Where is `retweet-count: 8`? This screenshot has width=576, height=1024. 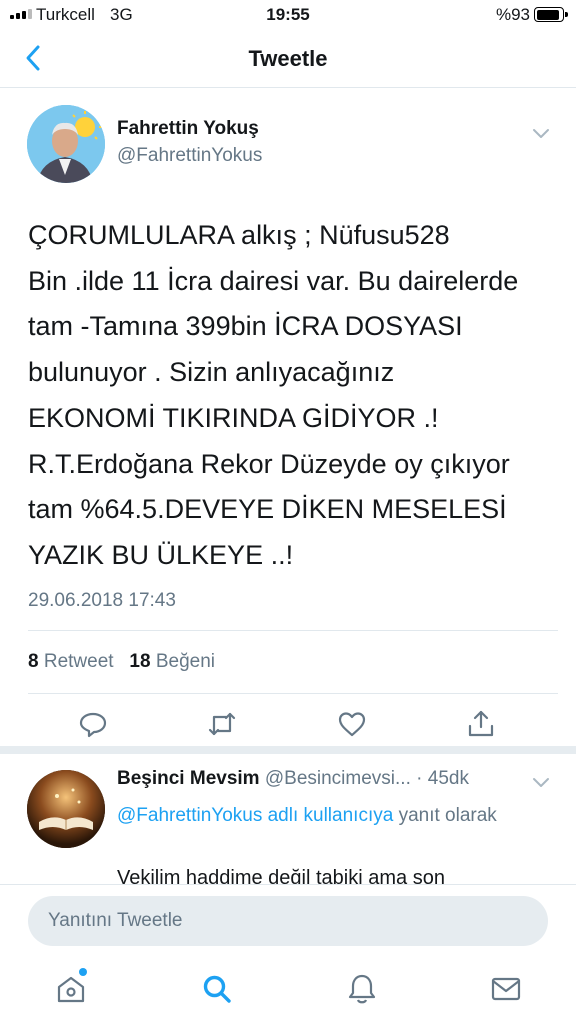 retweet-count: 8 is located at coordinates (33, 661).